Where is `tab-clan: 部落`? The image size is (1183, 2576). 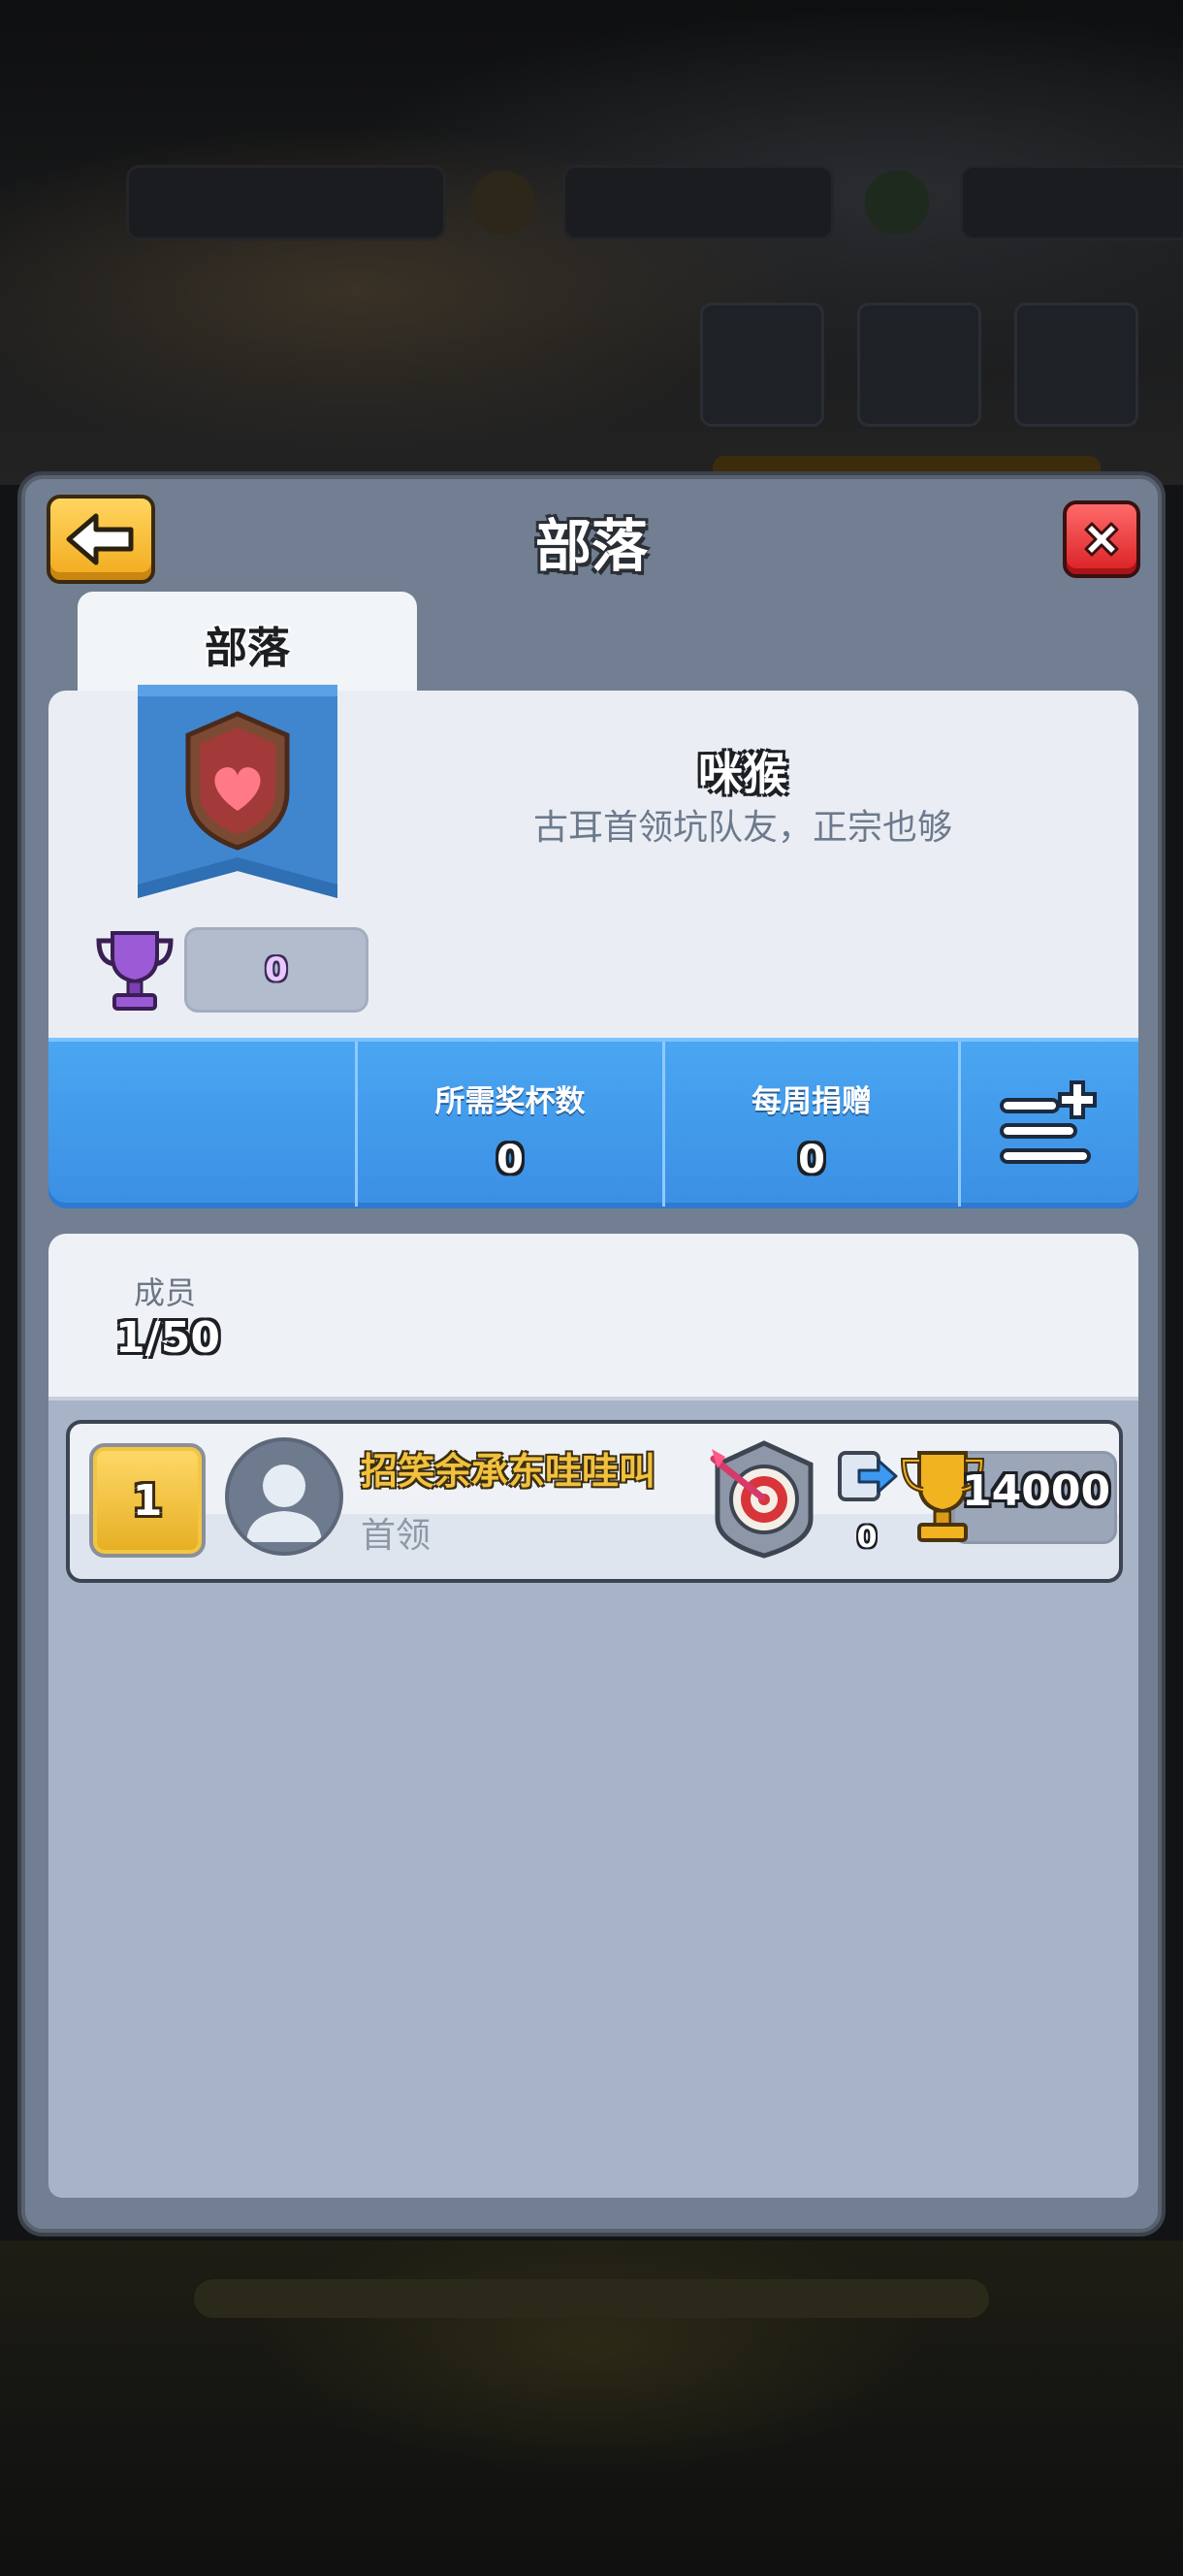
tab-clan: 部落 is located at coordinates (247, 645).